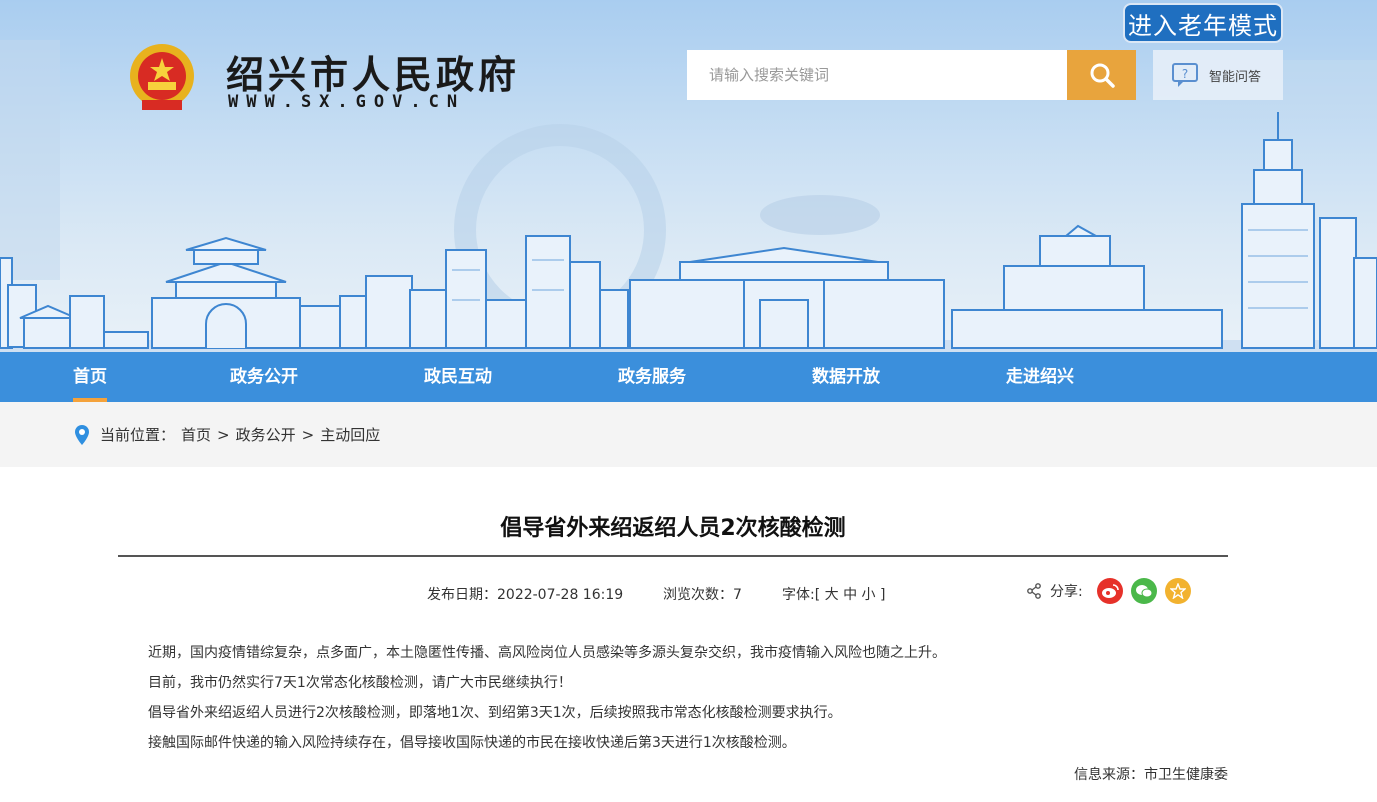  What do you see at coordinates (1151, 775) in the screenshot?
I see `article-source: 信息来源：市卫生健康委` at bounding box center [1151, 775].